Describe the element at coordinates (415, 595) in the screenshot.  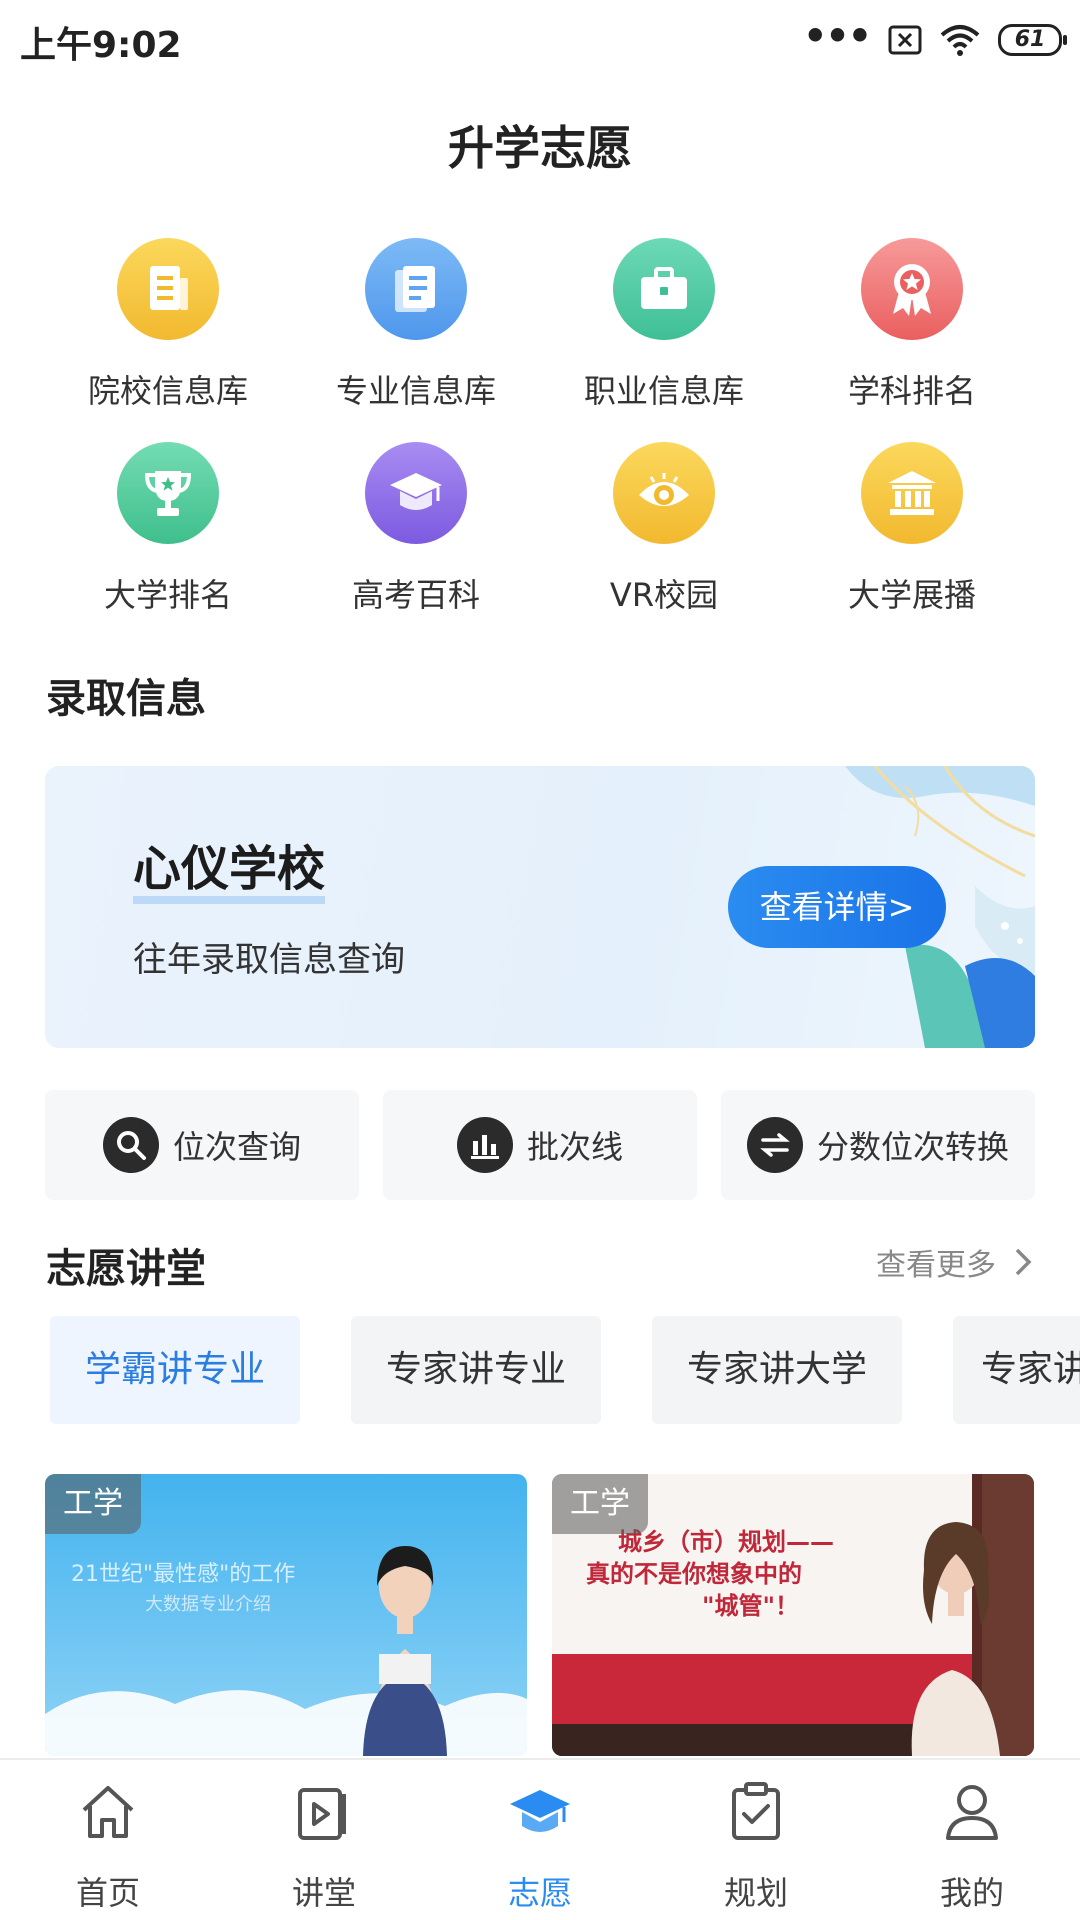
I see `grid-label: 高考百科` at that location.